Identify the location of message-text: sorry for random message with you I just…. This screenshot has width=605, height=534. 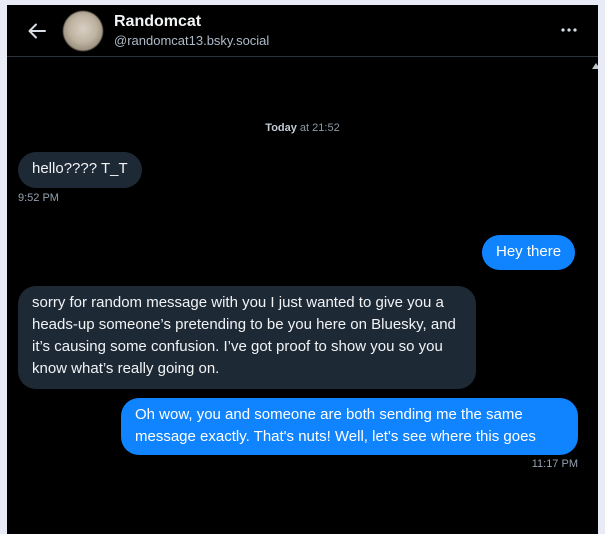
(244, 335).